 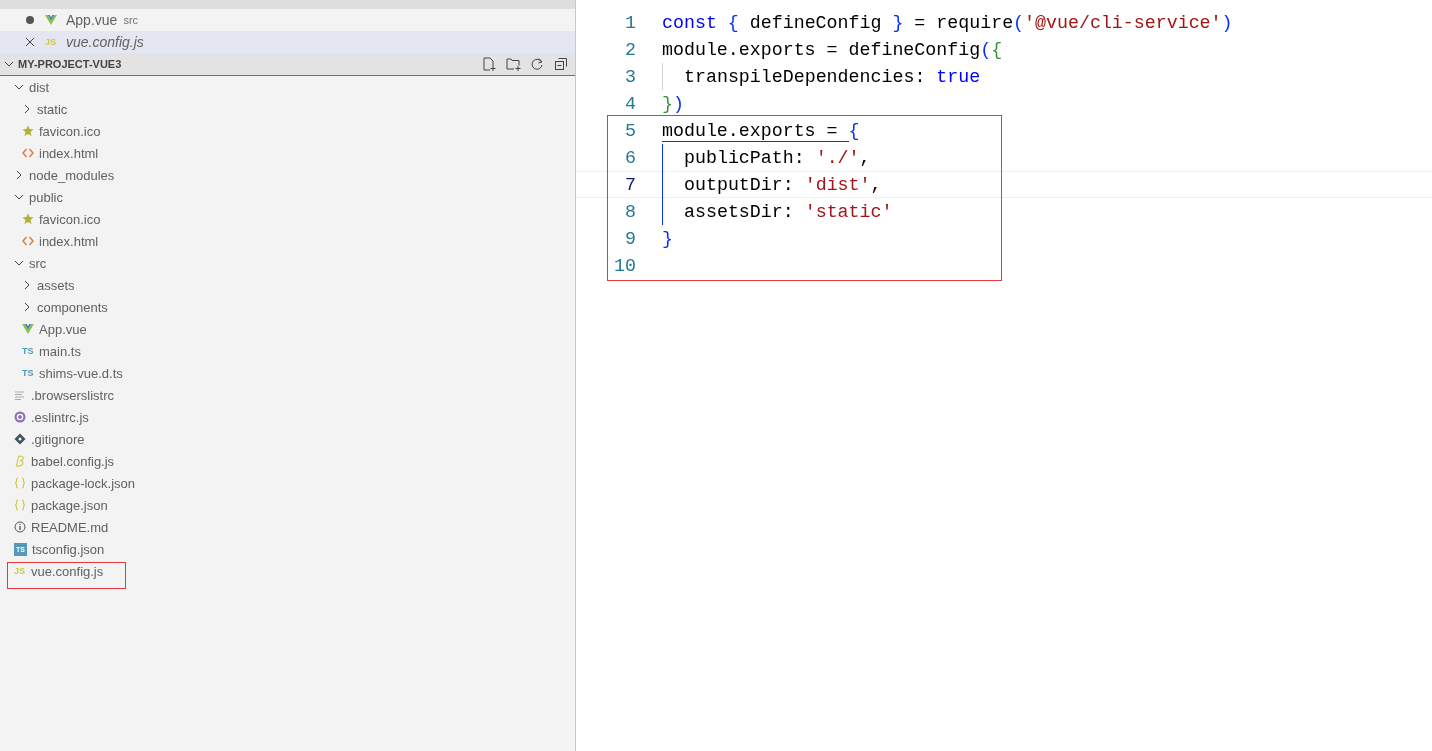 I want to click on info-icon, so click(x=20, y=527).